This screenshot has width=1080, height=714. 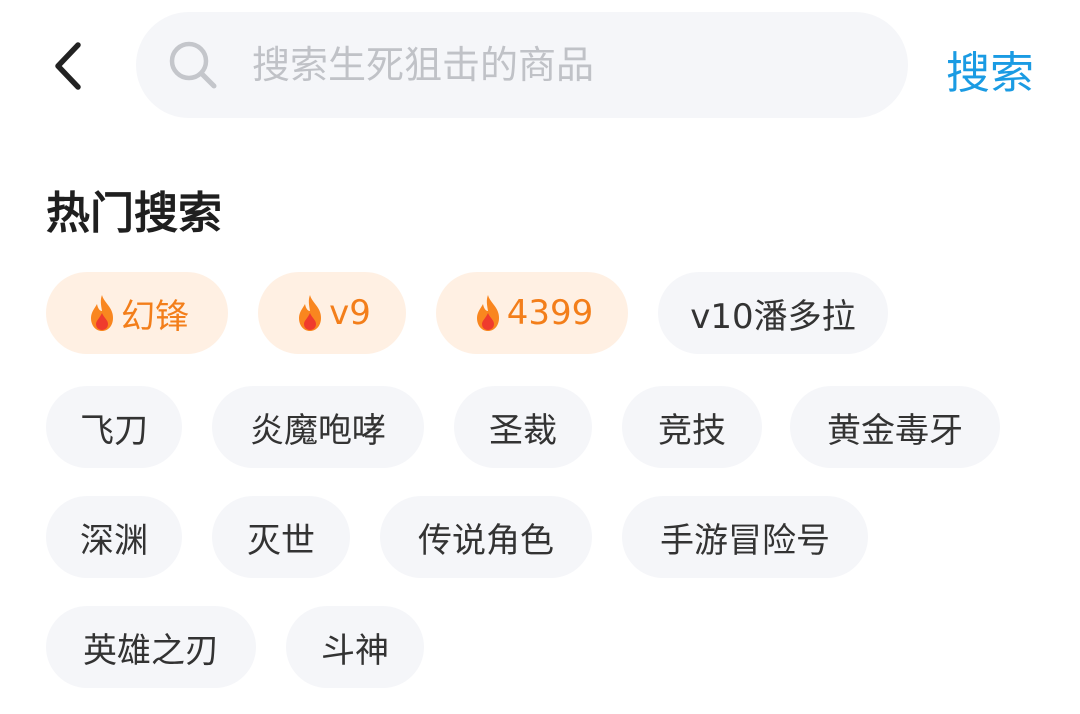 What do you see at coordinates (745, 540) in the screenshot?
I see `tag-label: 手游冒险号` at bounding box center [745, 540].